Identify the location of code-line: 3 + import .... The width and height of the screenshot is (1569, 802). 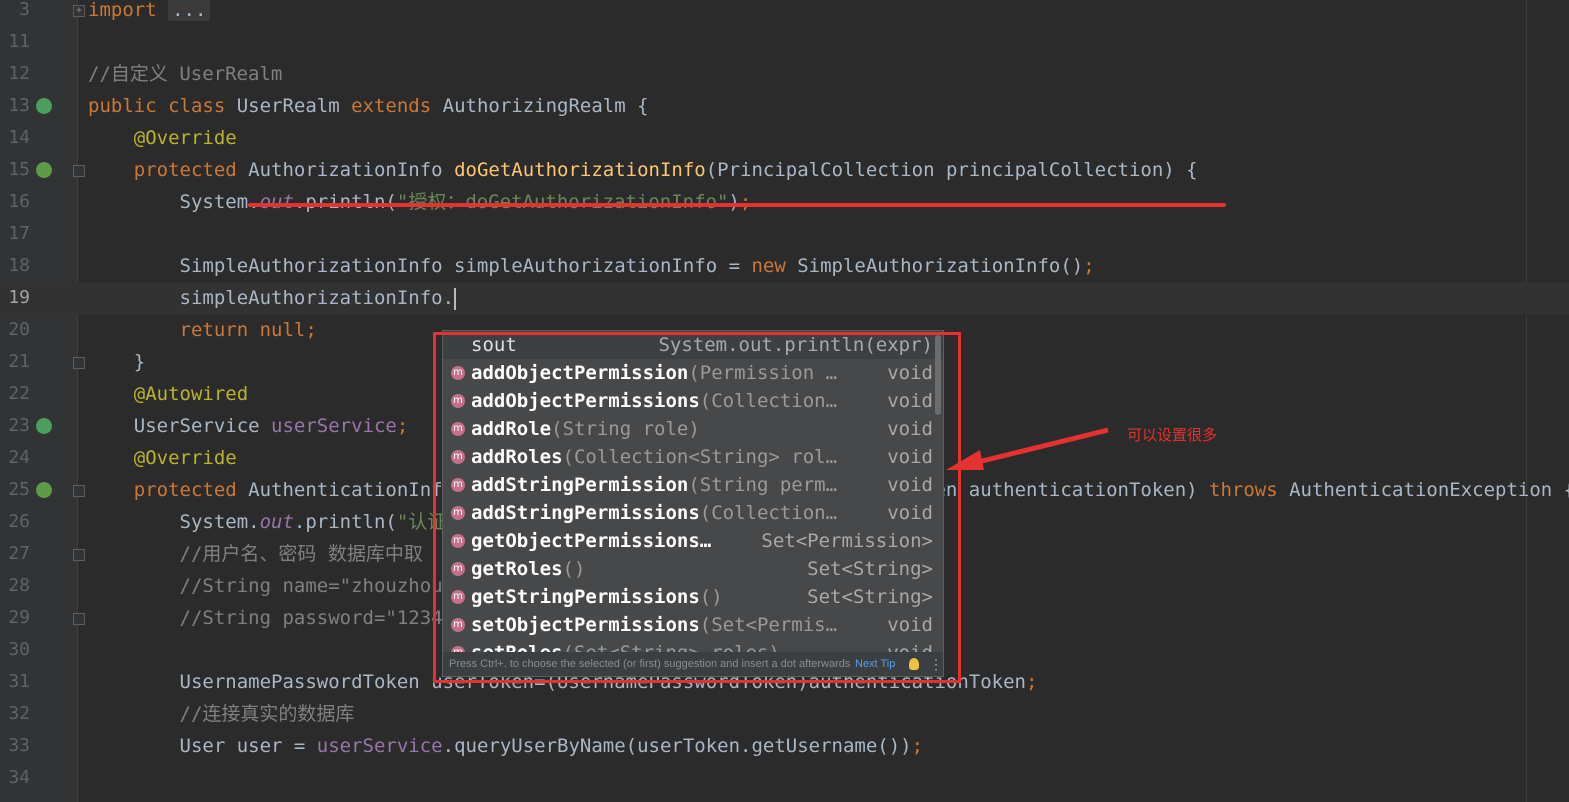
(784, 13).